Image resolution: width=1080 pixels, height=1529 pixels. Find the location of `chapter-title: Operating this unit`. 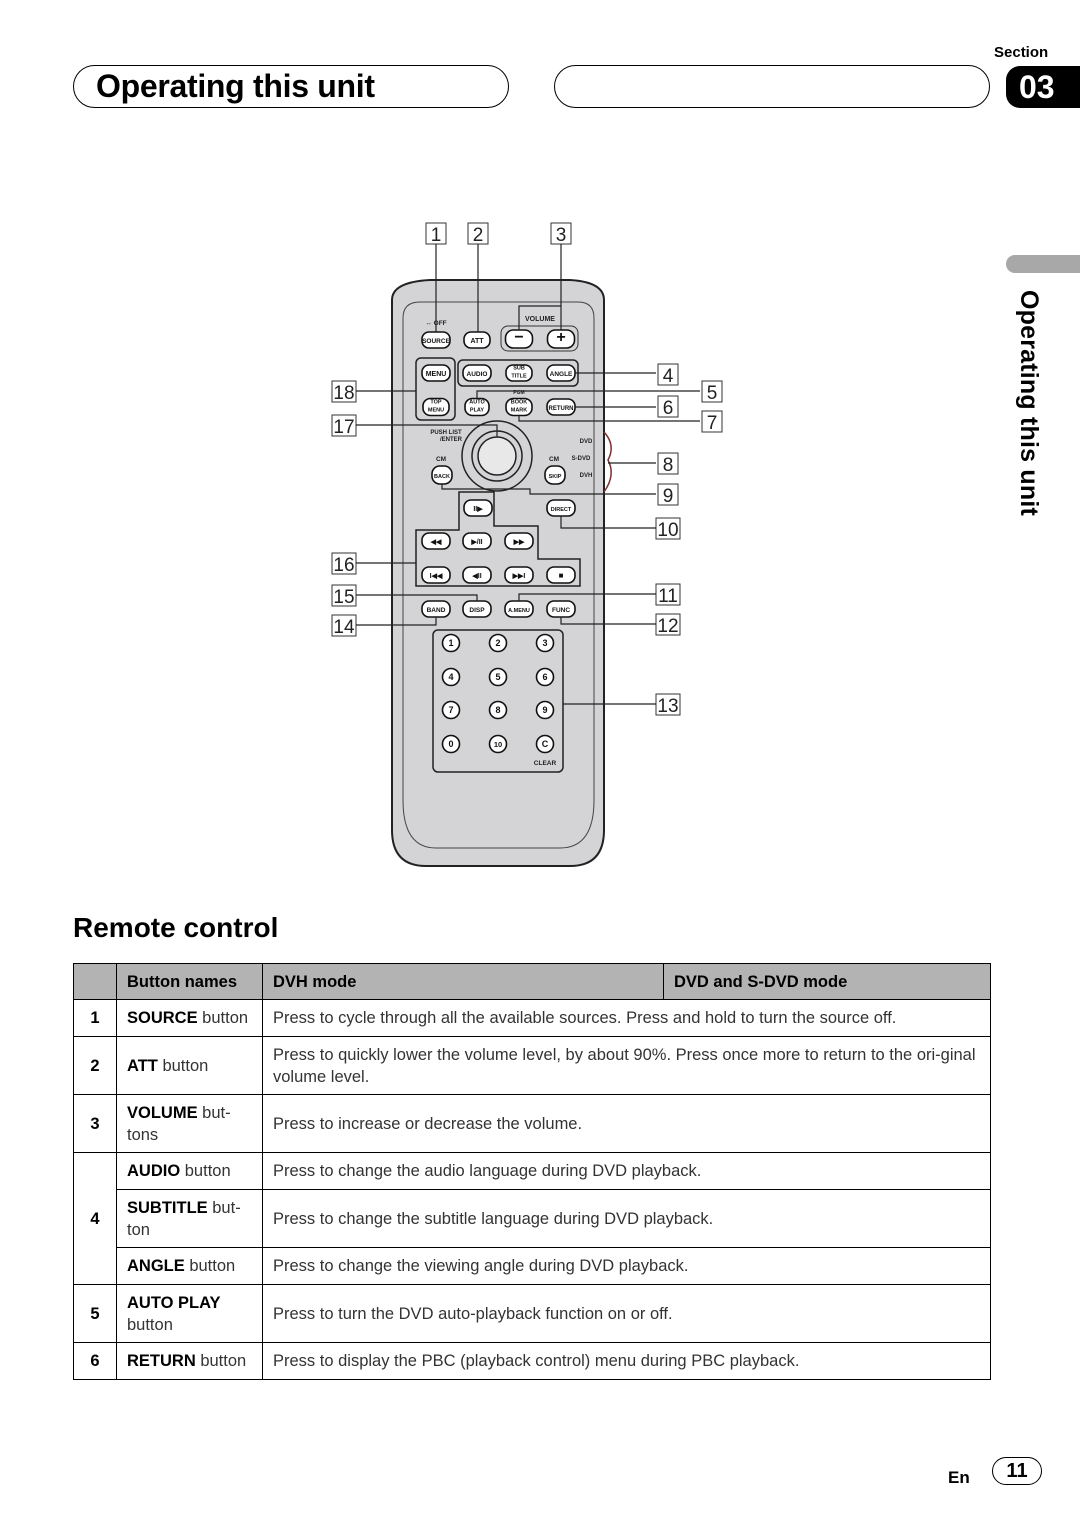

chapter-title: Operating this unit is located at coordinates (235, 86).